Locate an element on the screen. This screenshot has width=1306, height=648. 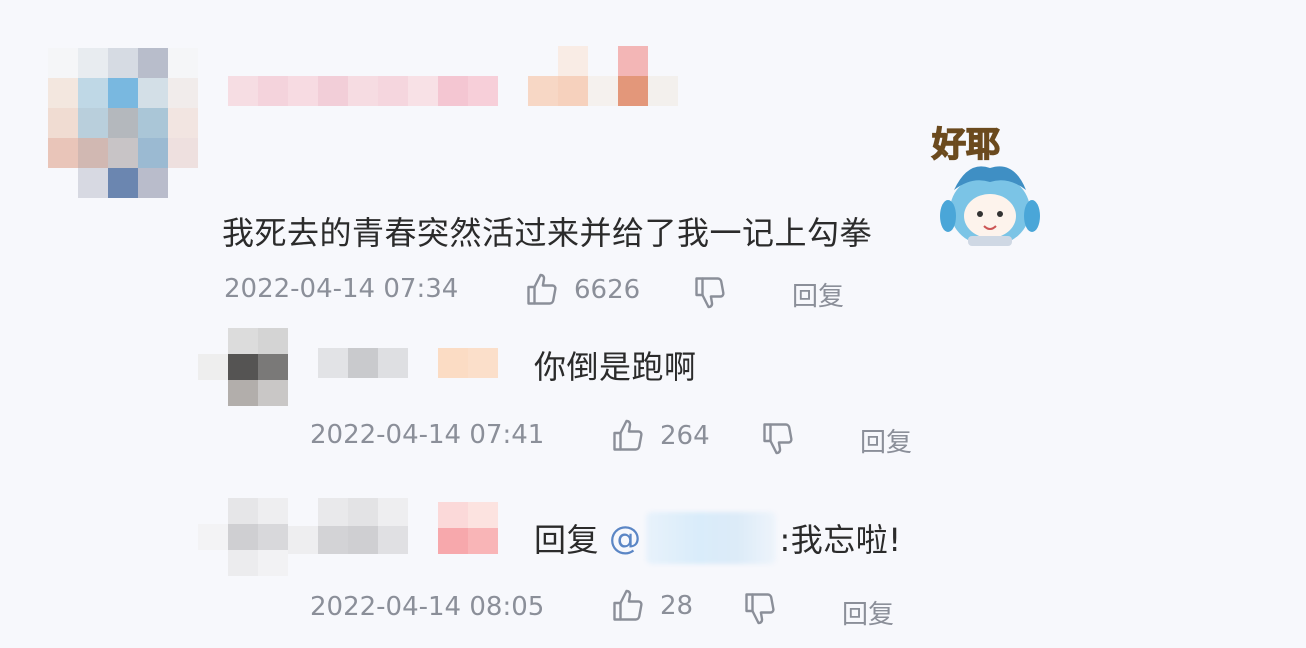
sticker-image: 好耶 is located at coordinates (988, 185).